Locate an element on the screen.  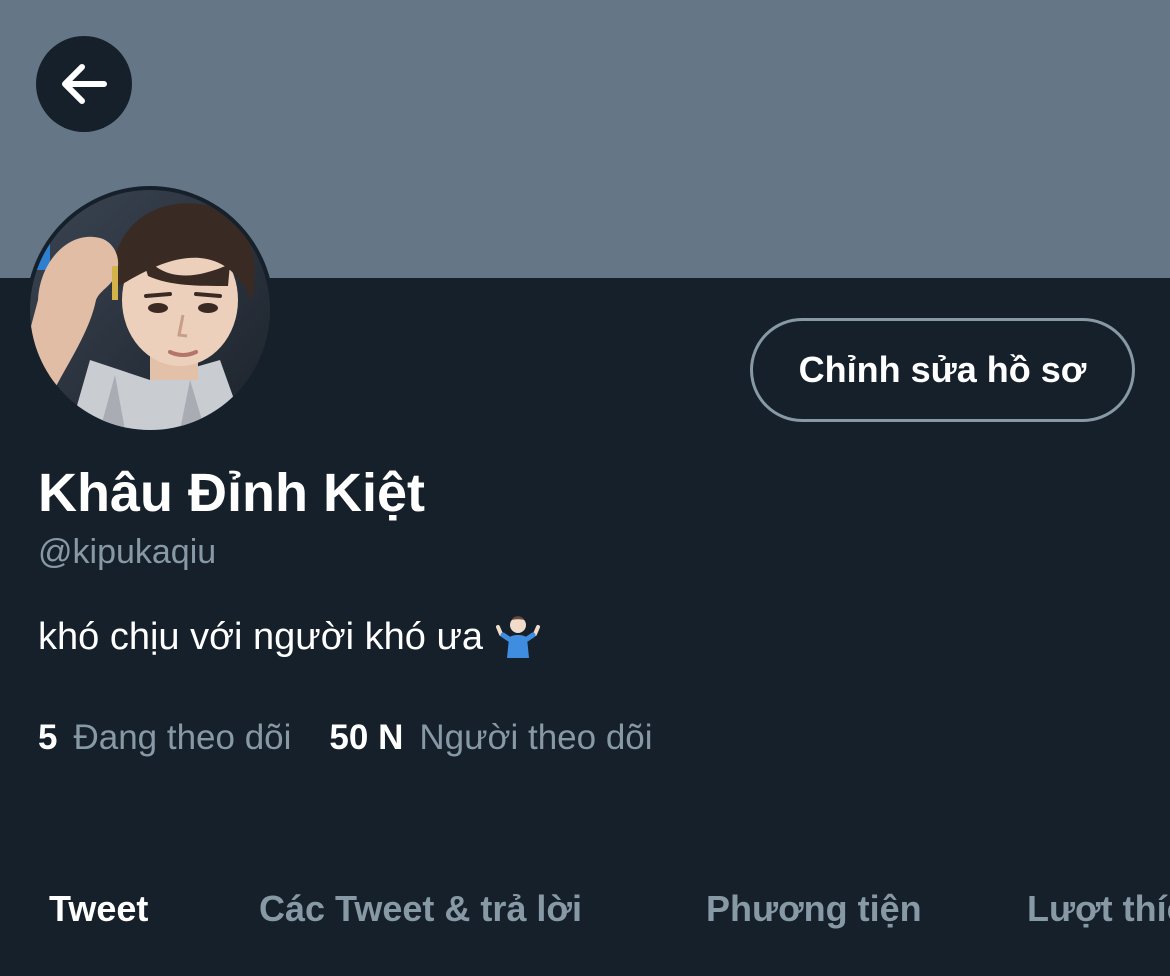
tab-tweets-and-replies: Các Tweet & trả lời is located at coordinates (420, 909).